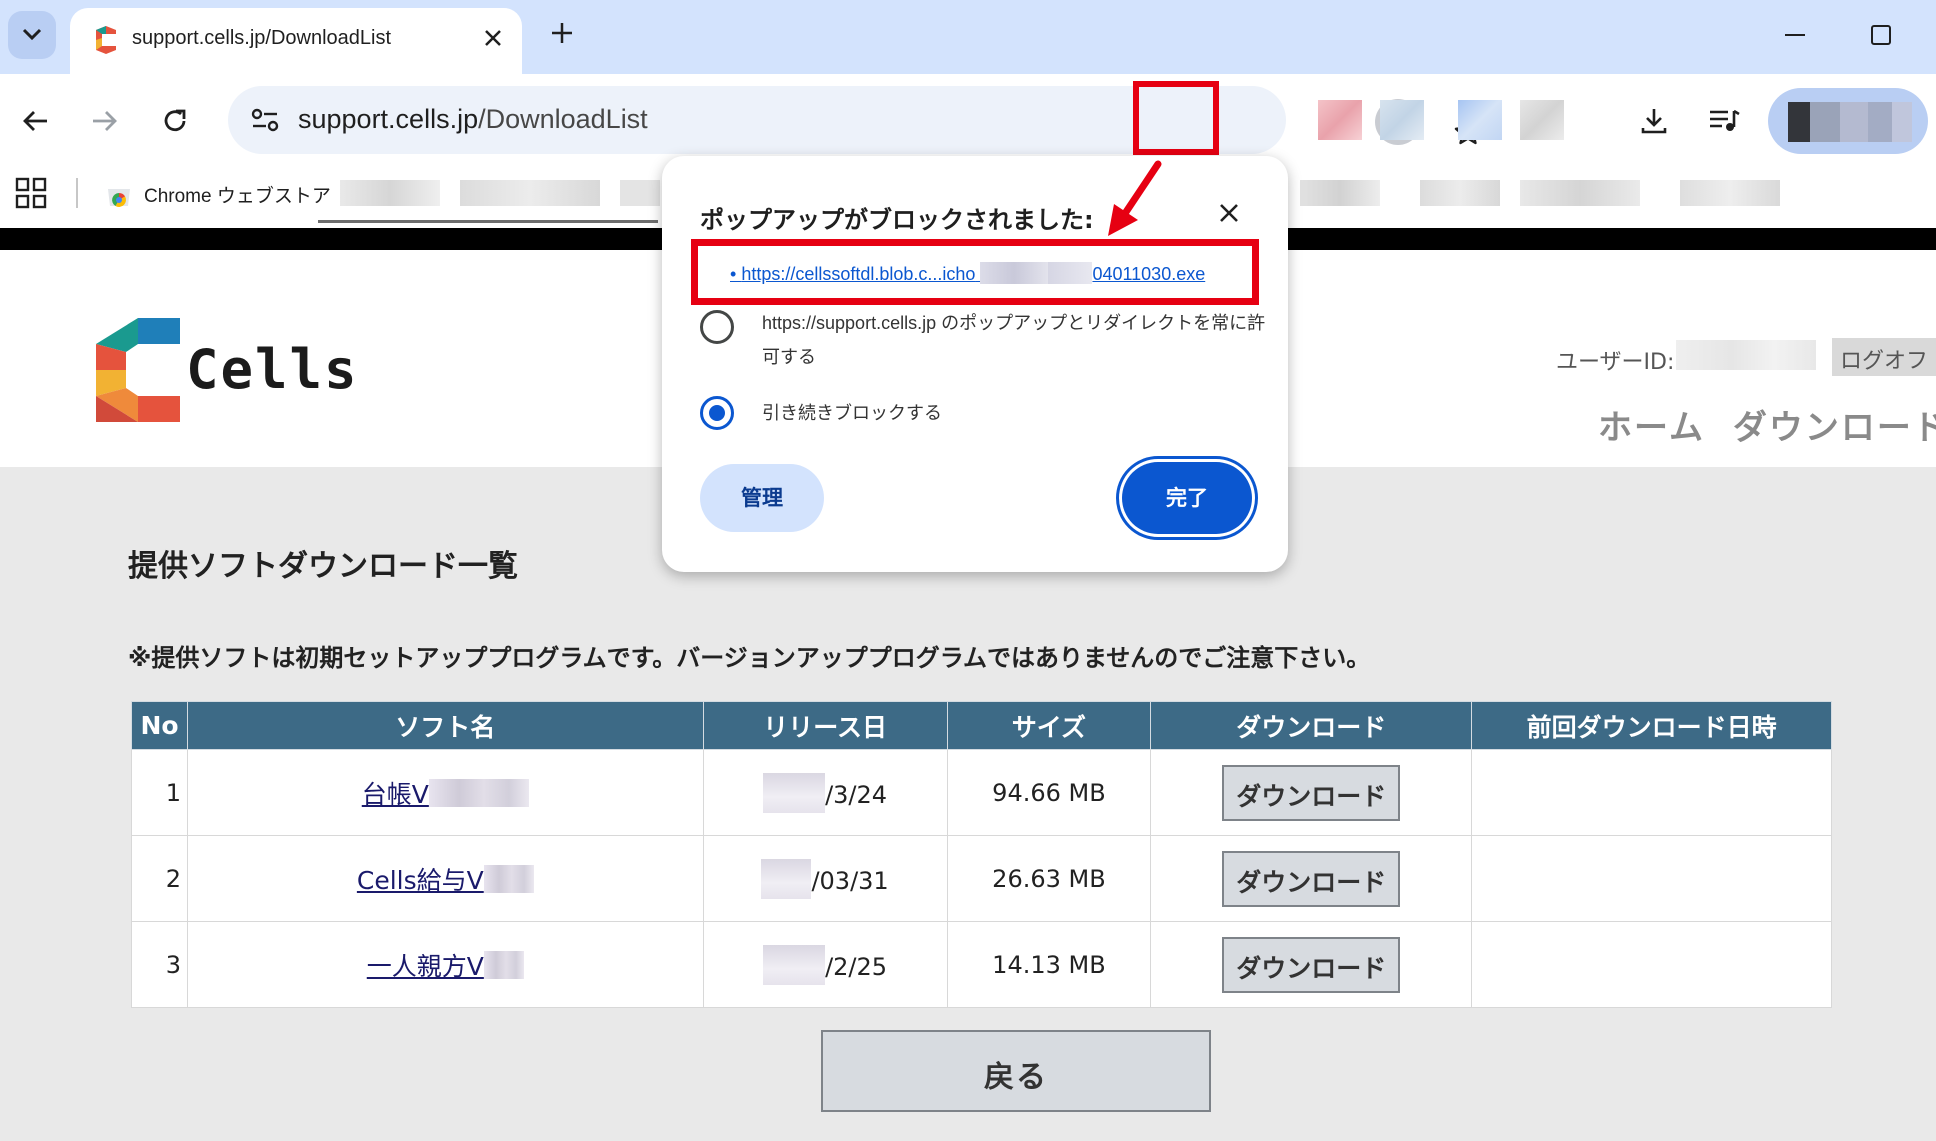 This screenshot has width=1936, height=1141. I want to click on media-controls-icon, so click(1724, 121).